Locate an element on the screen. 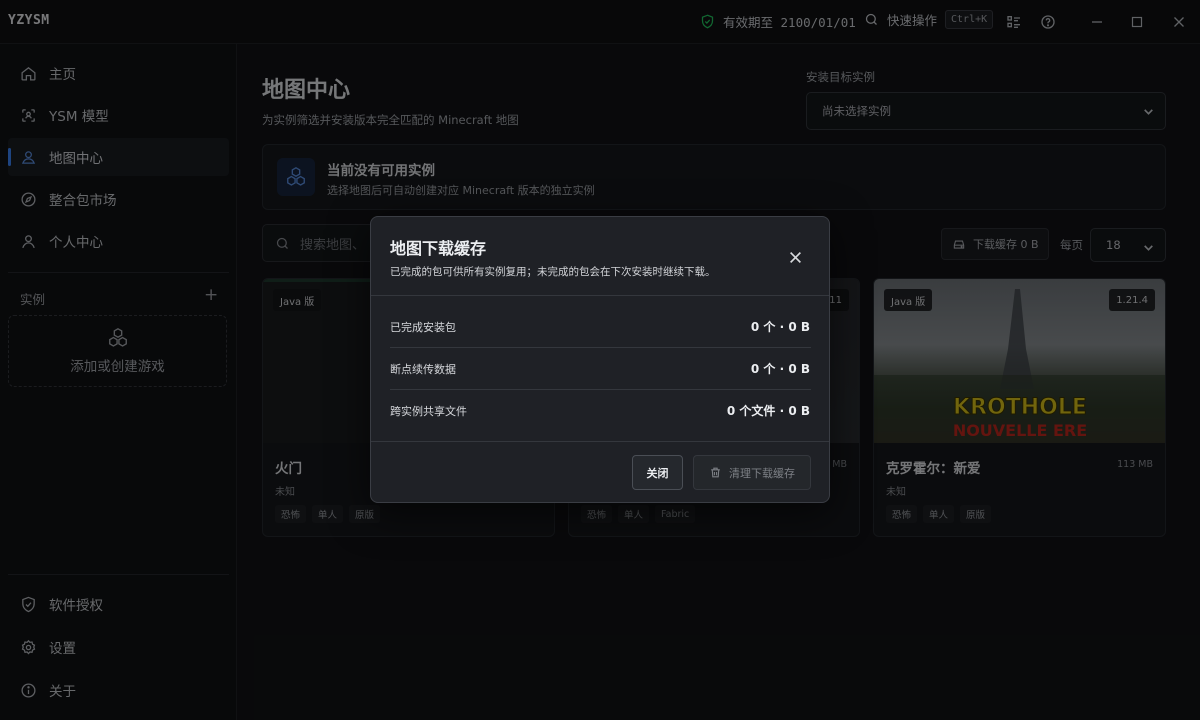 This screenshot has height=720, width=1200. completed-packages-label: 已完成安装包 is located at coordinates (423, 327).